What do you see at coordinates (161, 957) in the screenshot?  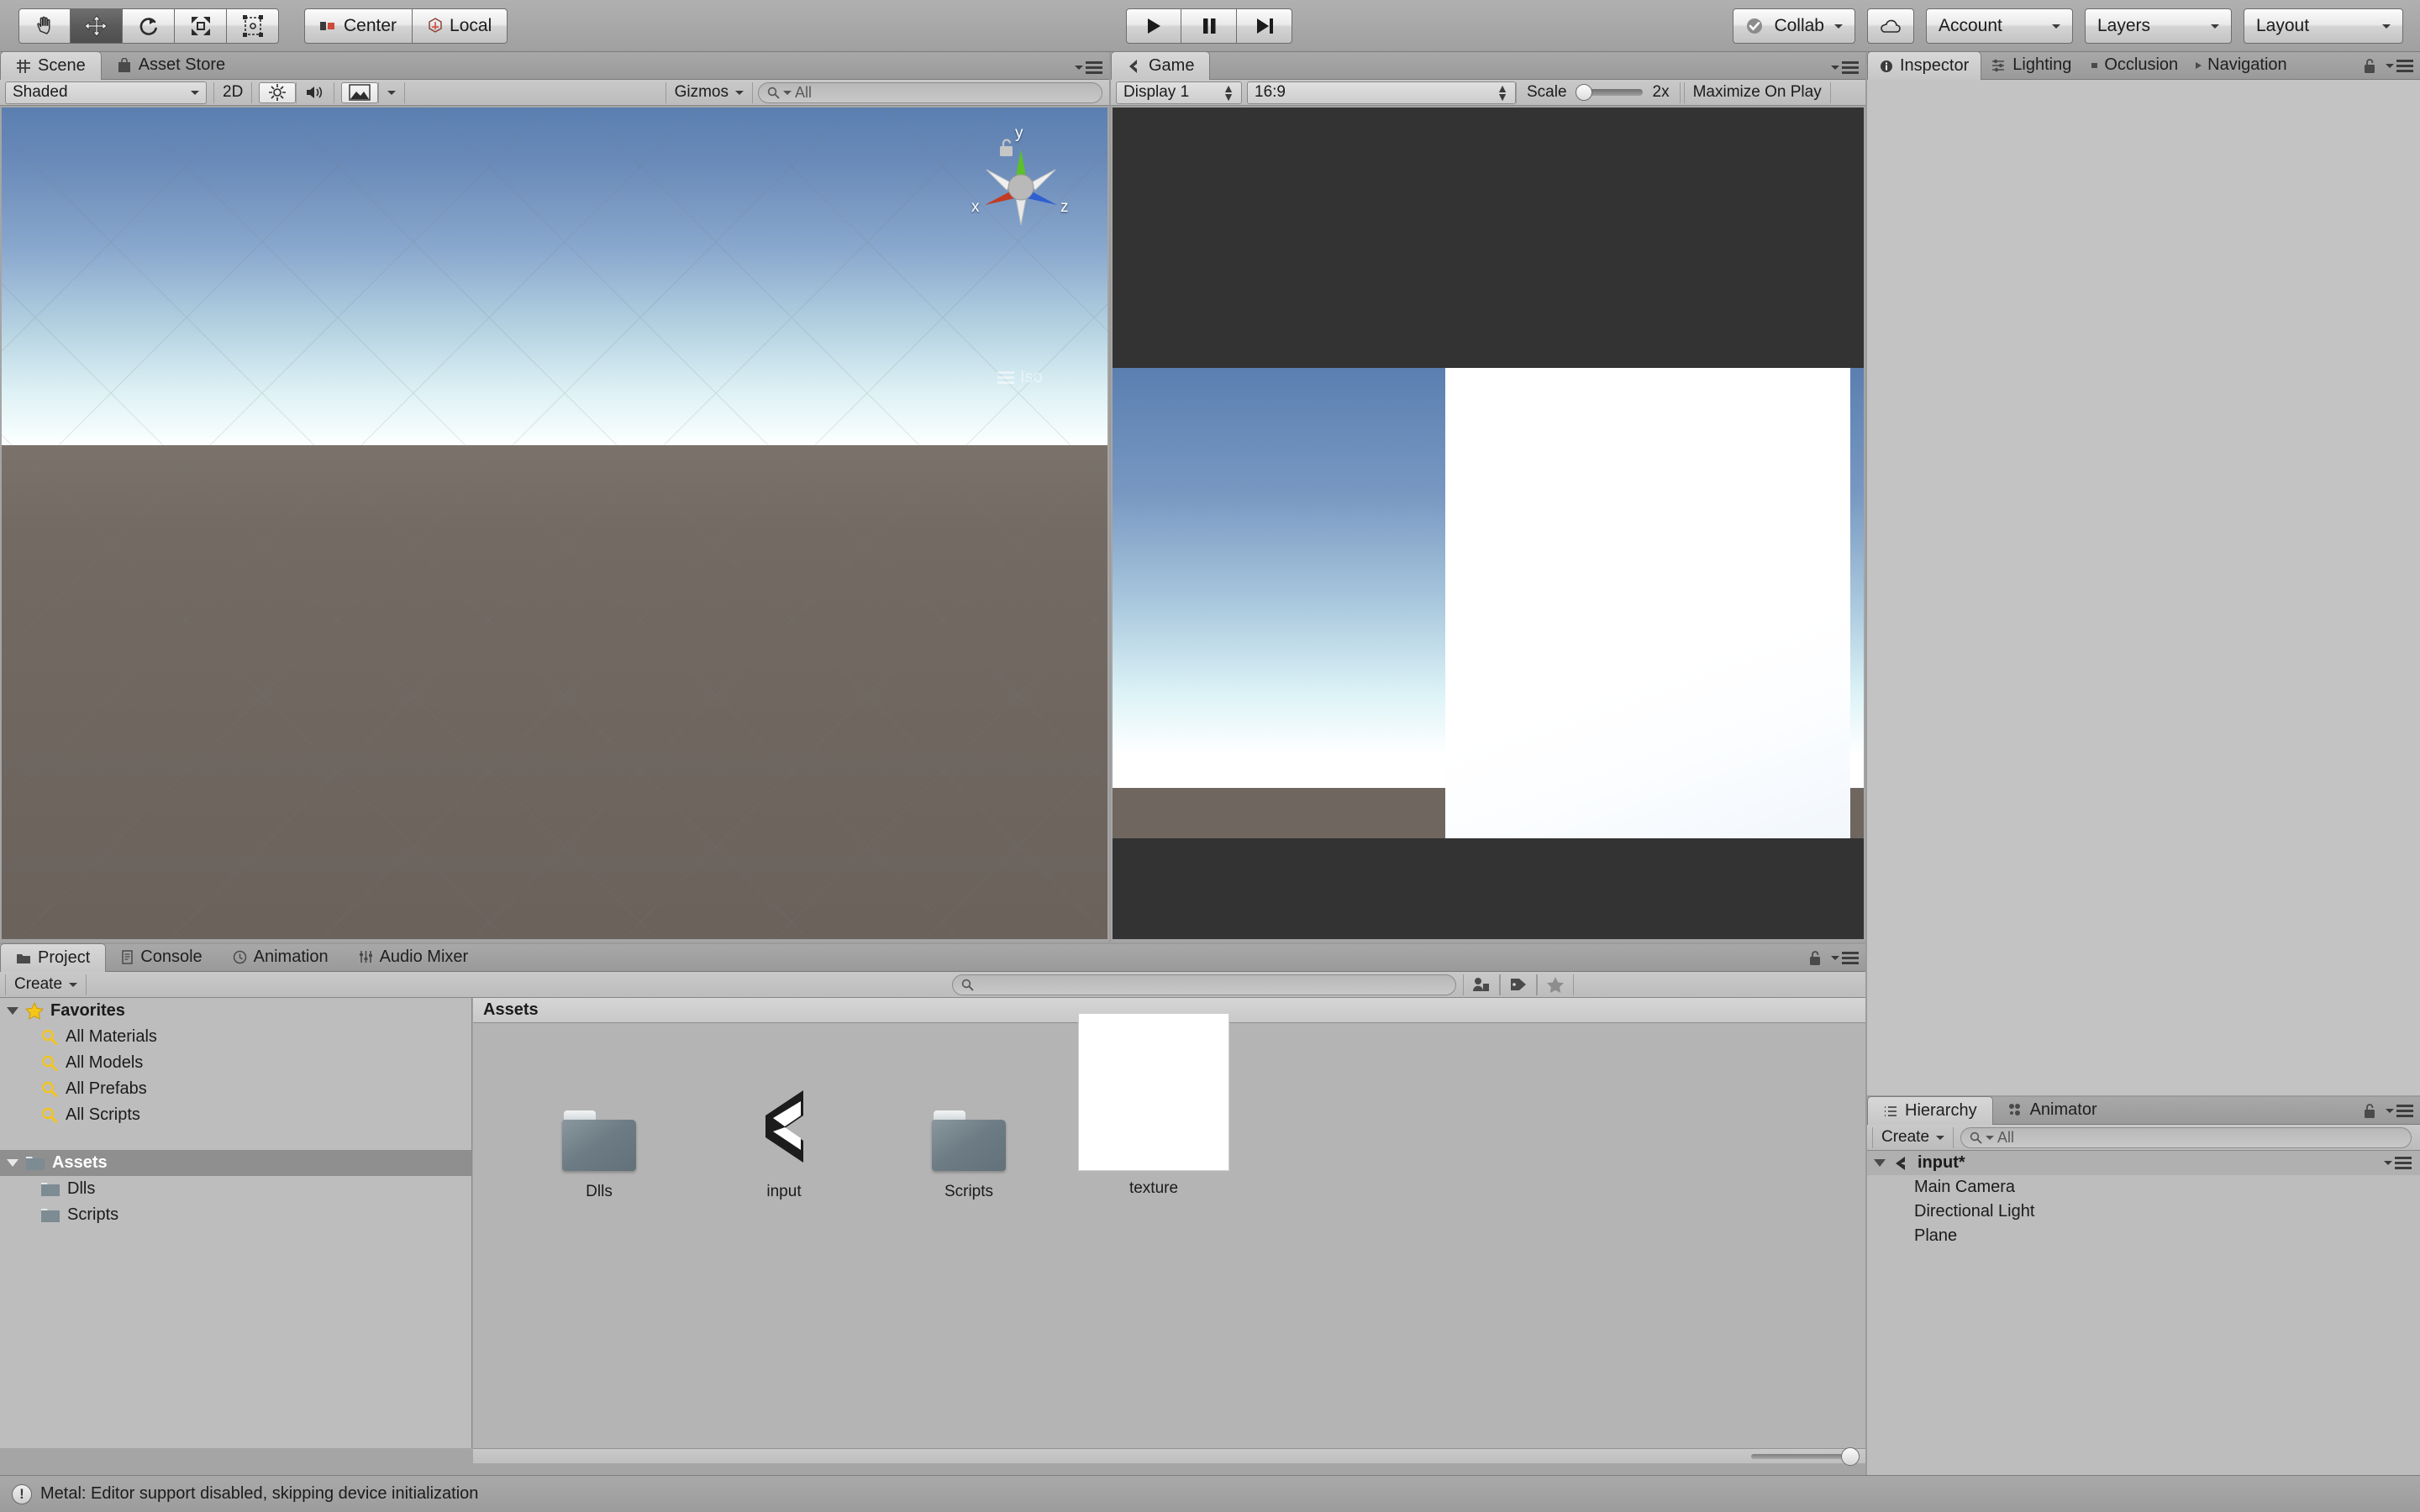 I see `tab-console: Console` at bounding box center [161, 957].